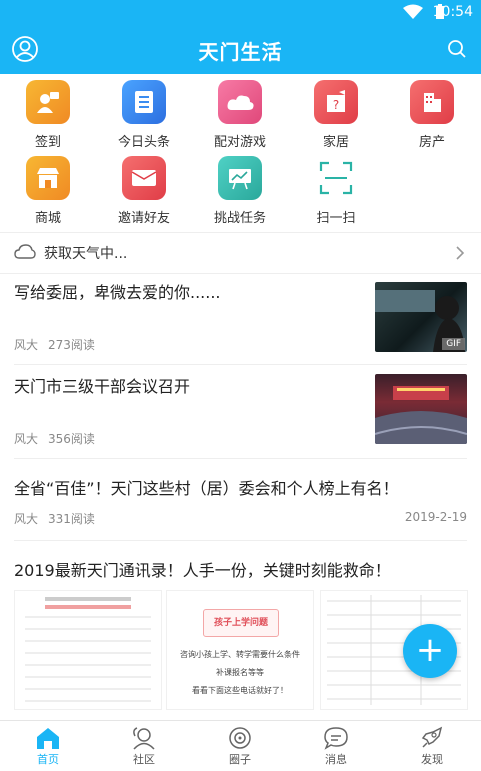  I want to click on grid-item-task: 挑战任务, so click(240, 191).